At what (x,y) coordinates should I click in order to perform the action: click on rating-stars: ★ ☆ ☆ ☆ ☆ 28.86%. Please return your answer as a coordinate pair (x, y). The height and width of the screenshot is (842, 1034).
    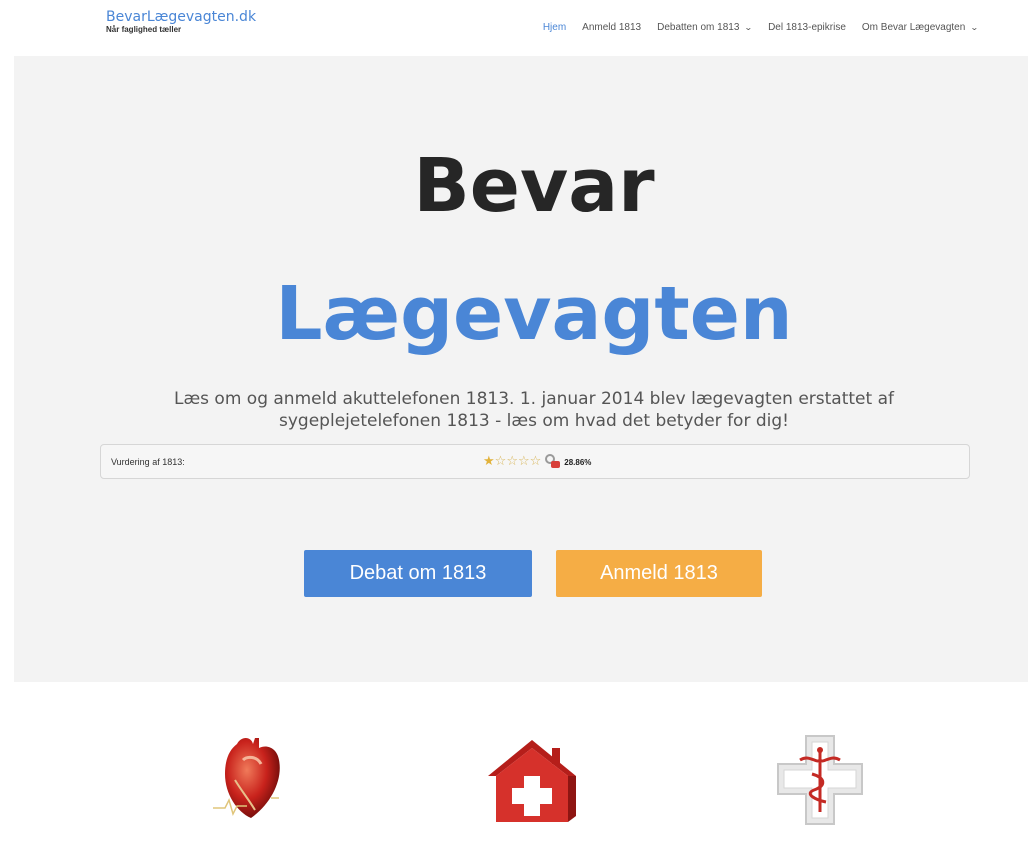
    Looking at the image, I should click on (537, 462).